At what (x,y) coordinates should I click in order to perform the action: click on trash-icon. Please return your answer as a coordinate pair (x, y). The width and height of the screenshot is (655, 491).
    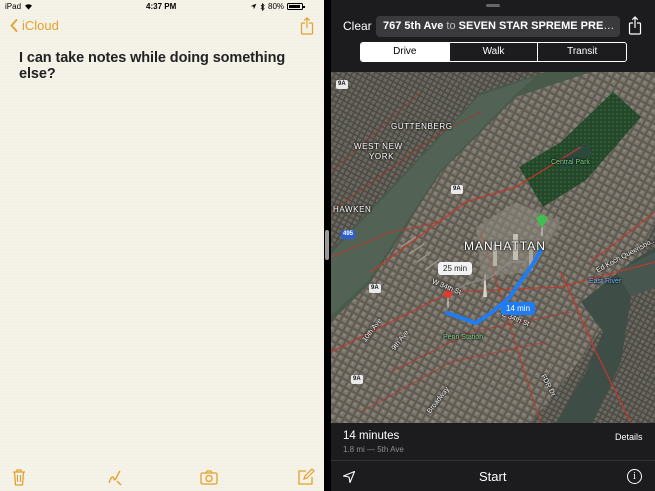
    Looking at the image, I should click on (19, 477).